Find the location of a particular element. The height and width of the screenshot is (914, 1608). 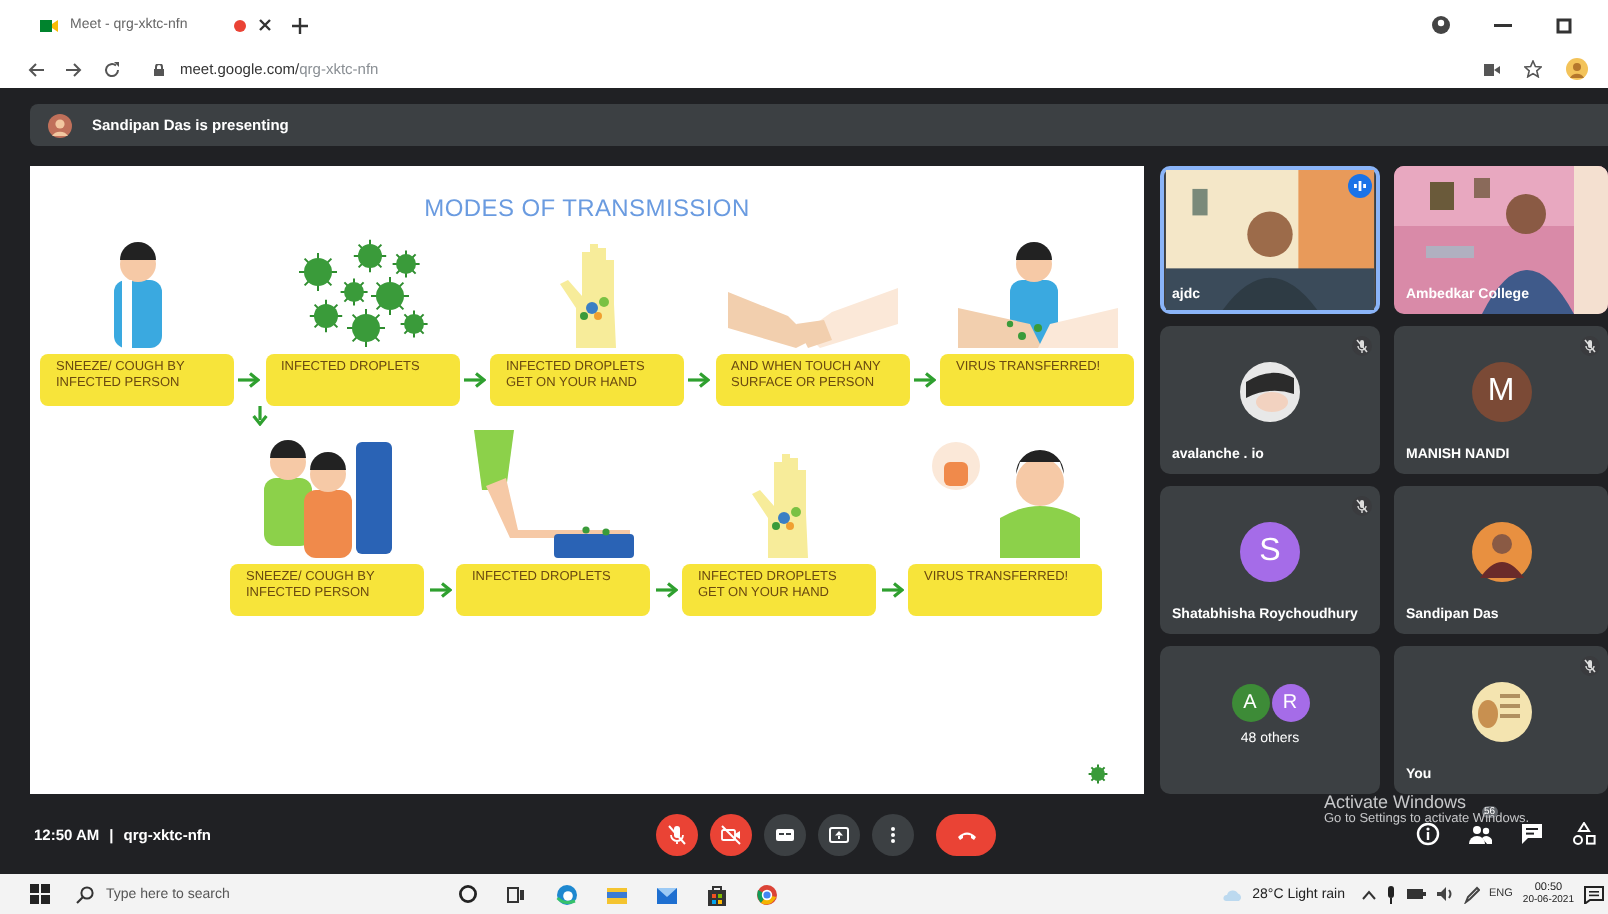

avatar: R is located at coordinates (1290, 702).